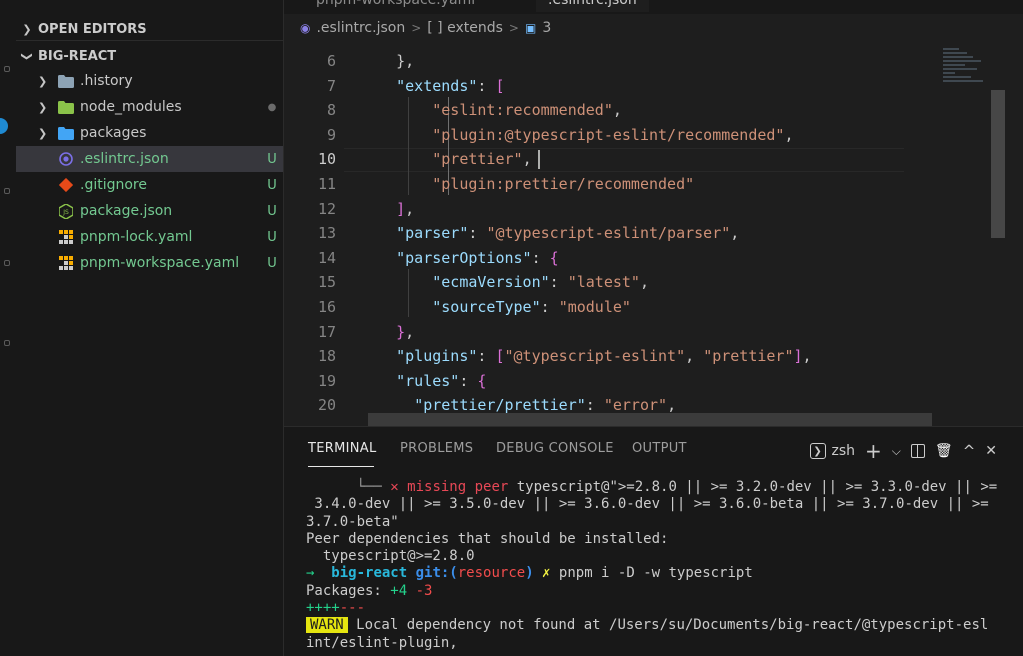 Image resolution: width=1023 pixels, height=656 pixels. Describe the element at coordinates (43, 107) in the screenshot. I see `chevron-right-icon: ❯` at that location.